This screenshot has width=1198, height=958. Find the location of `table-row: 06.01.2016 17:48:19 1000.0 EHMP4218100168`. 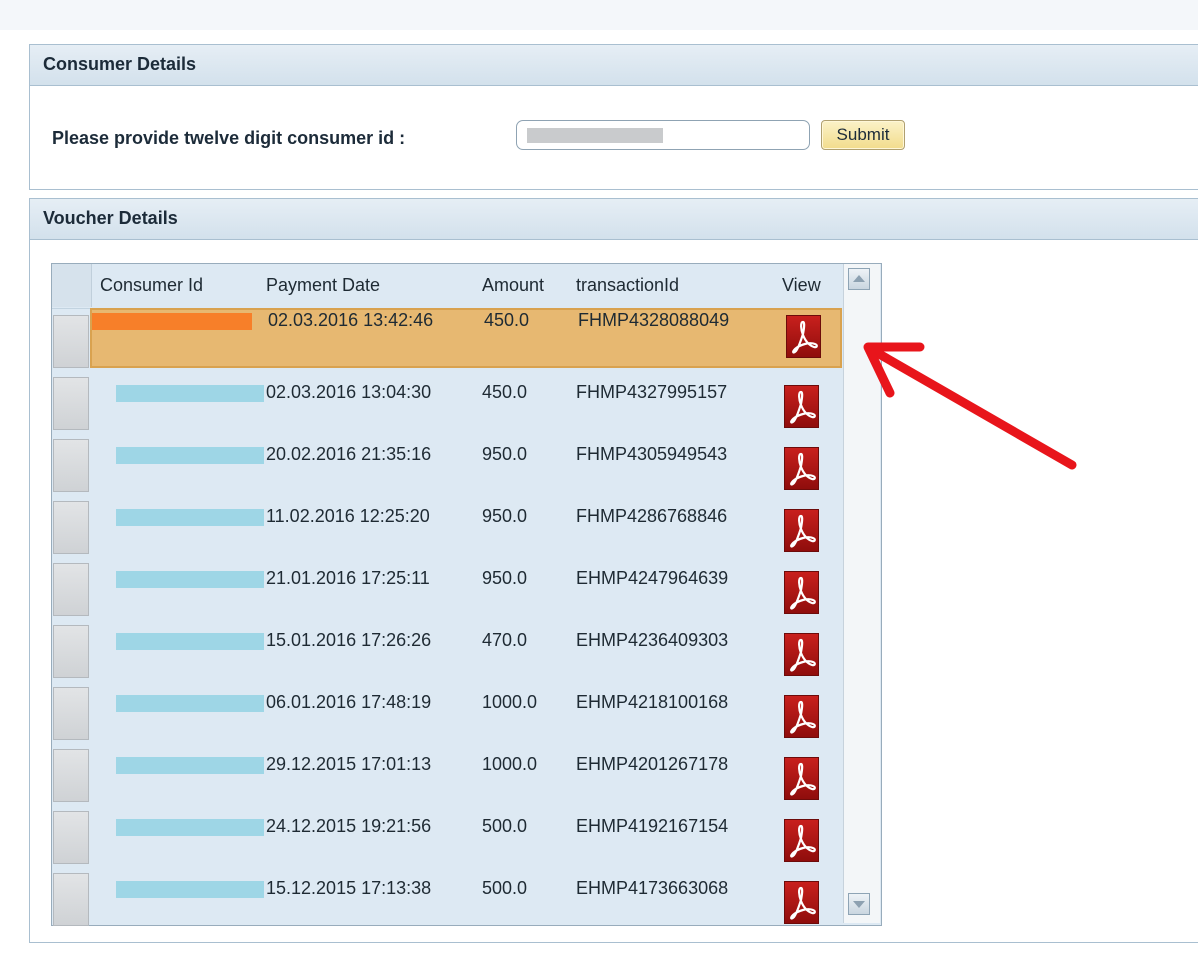

table-row: 06.01.2016 17:48:19 1000.0 EHMP4218100168 is located at coordinates (447, 711).